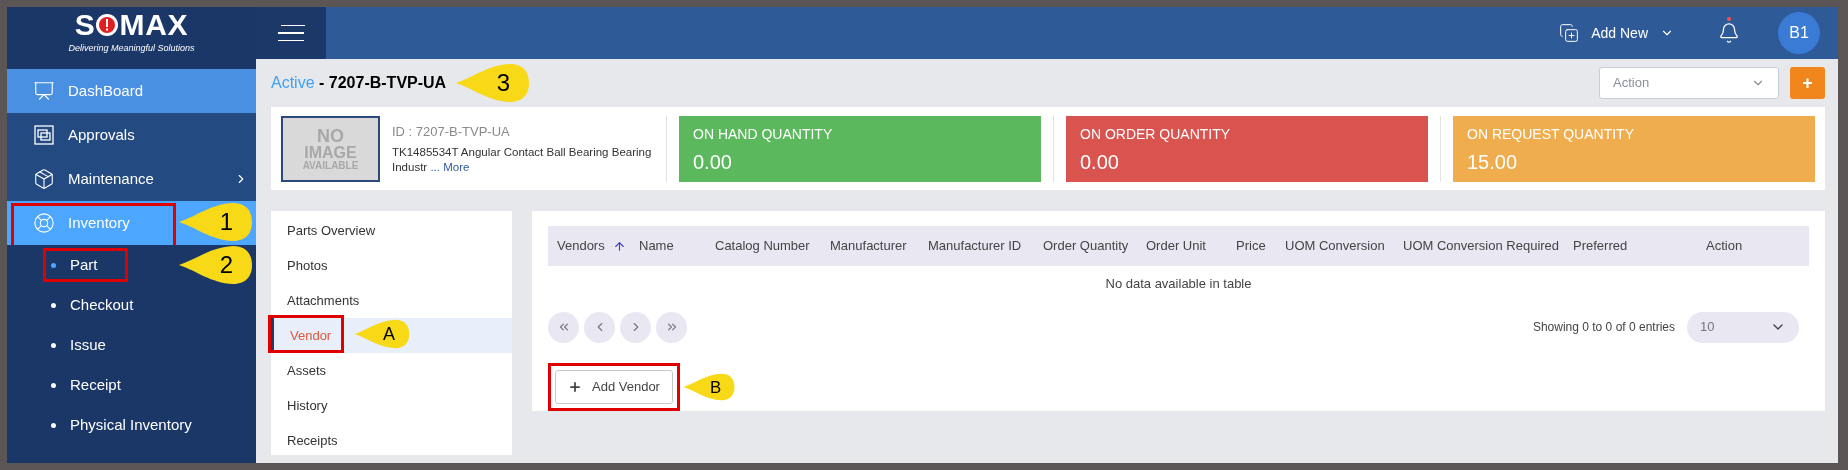 This screenshot has height=470, width=1848. What do you see at coordinates (95, 384) in the screenshot?
I see `nav-label: Receipt` at bounding box center [95, 384].